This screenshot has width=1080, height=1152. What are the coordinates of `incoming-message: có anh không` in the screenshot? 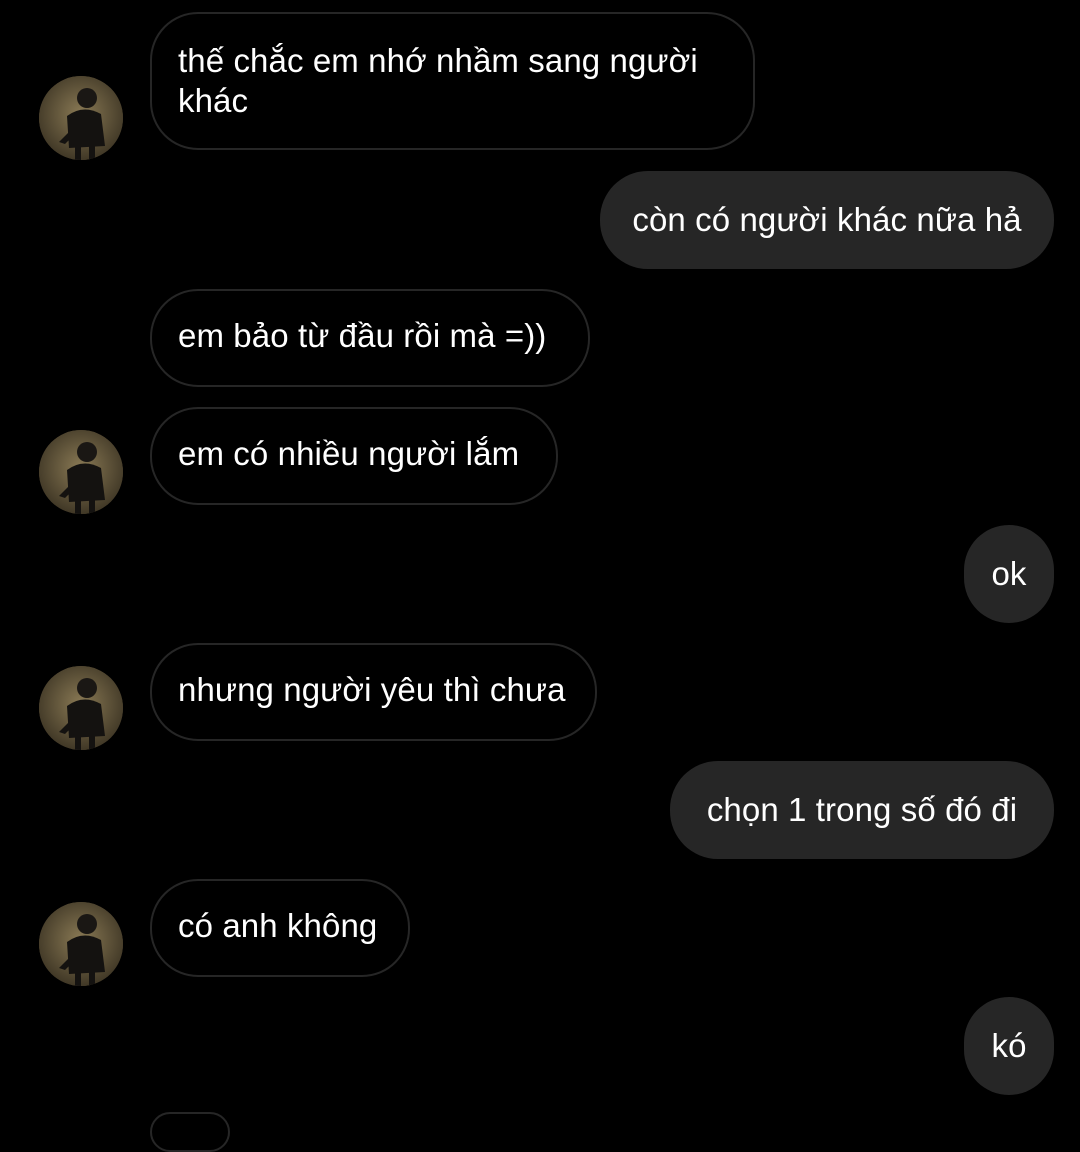 It's located at (280, 928).